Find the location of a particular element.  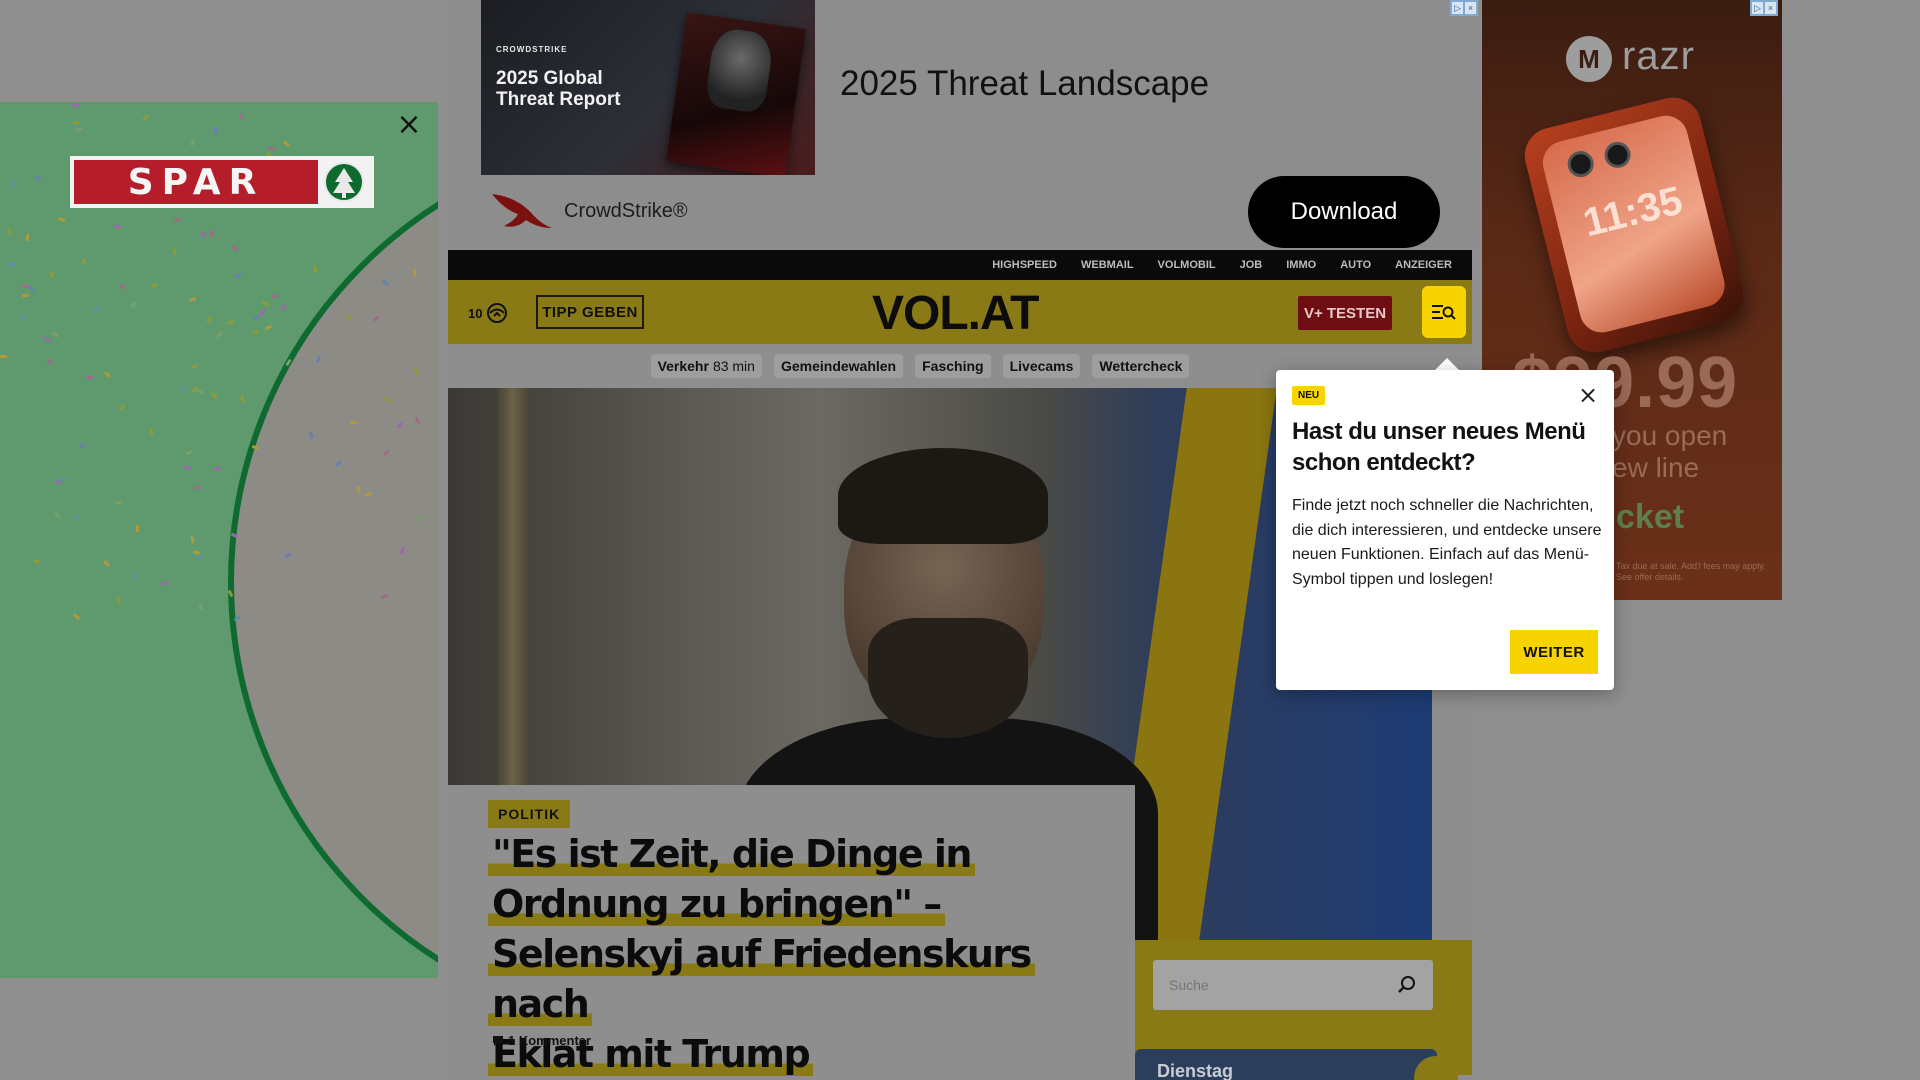

topnav-highspeed: HIGHSPEED is located at coordinates (1024, 265).